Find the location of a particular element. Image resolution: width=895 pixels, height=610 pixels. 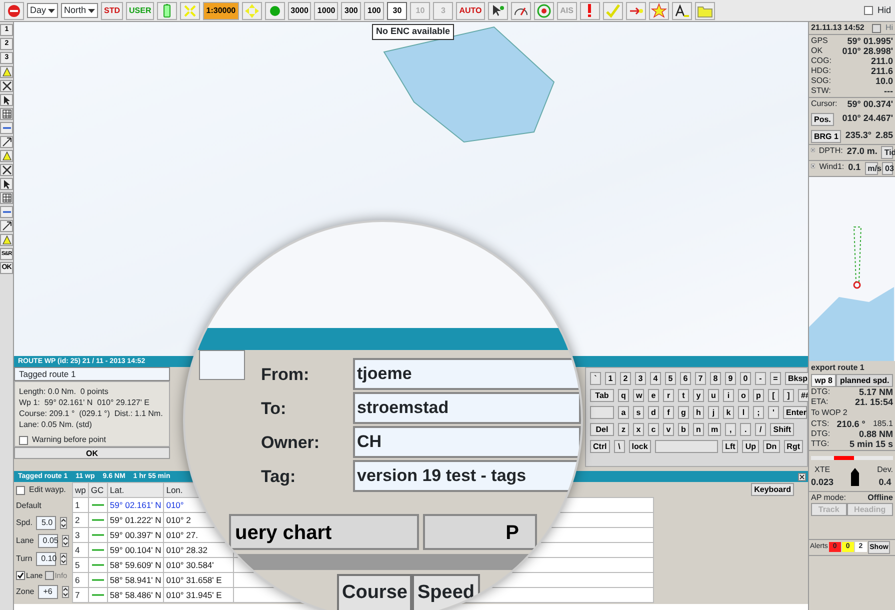

dropdown: North is located at coordinates (79, 10).